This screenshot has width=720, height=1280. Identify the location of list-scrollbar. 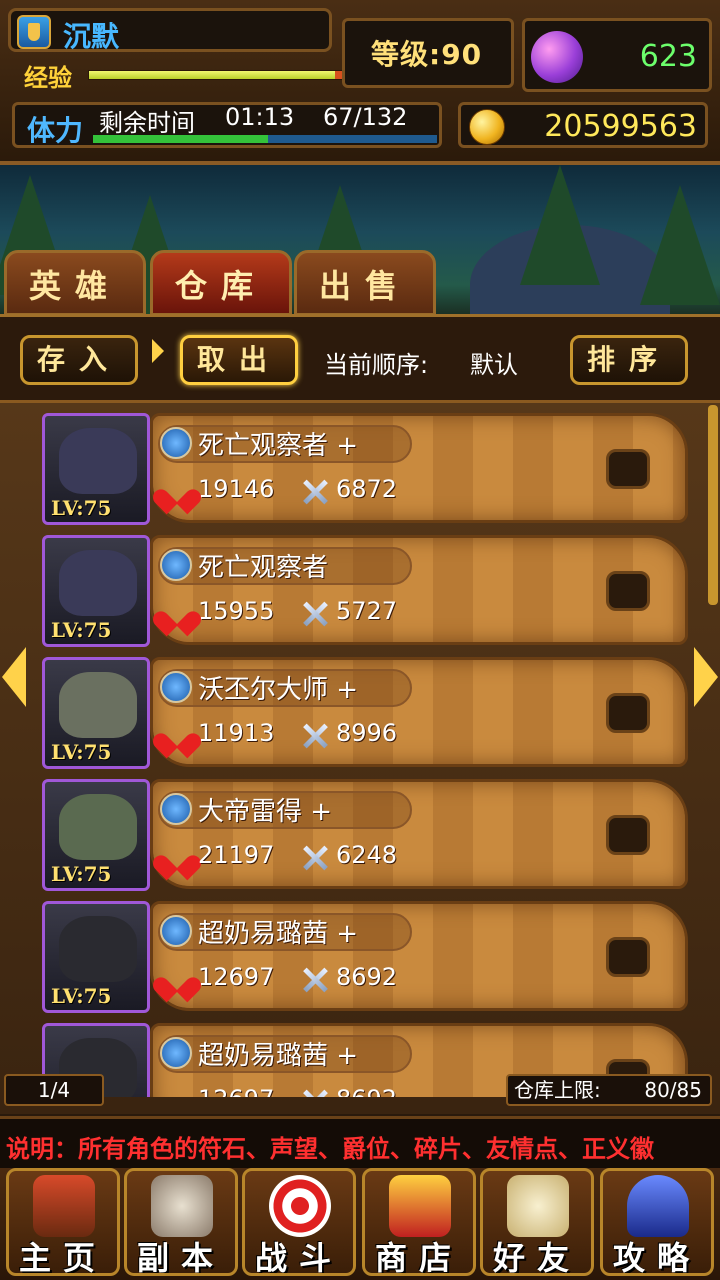
(713, 505).